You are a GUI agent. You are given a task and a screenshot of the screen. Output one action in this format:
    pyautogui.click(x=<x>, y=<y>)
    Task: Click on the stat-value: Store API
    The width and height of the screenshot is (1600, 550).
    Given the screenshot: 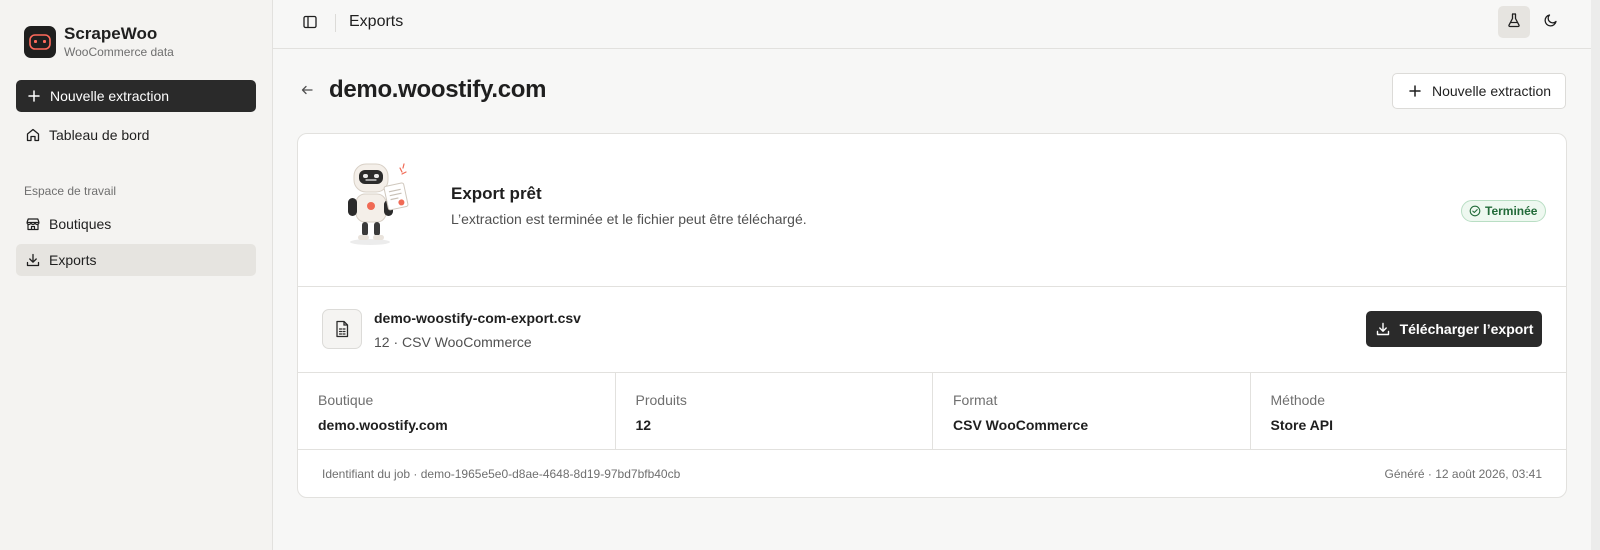 What is the action you would take?
    pyautogui.click(x=1302, y=425)
    